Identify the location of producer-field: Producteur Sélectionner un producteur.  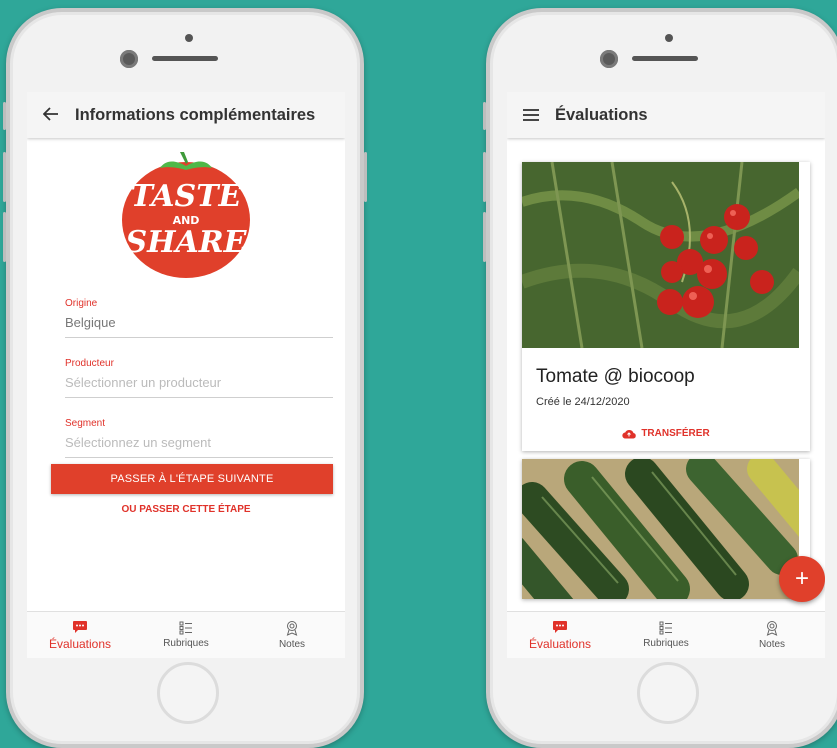
(199, 378).